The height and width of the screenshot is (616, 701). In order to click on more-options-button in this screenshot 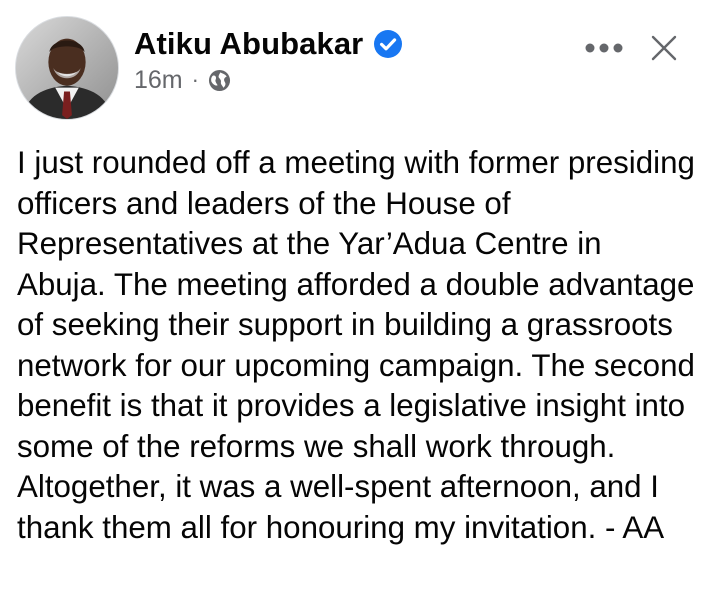, I will do `click(604, 48)`.